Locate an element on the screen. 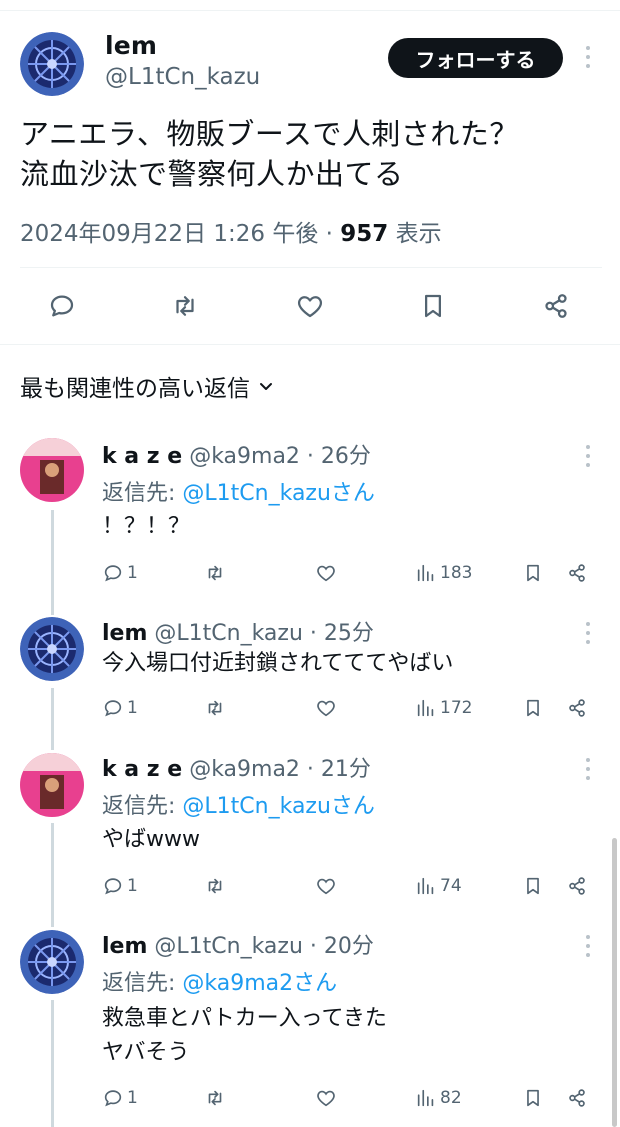  post-meta: 2024年09月22日 1:26 午後 · 957 表示 is located at coordinates (231, 231).